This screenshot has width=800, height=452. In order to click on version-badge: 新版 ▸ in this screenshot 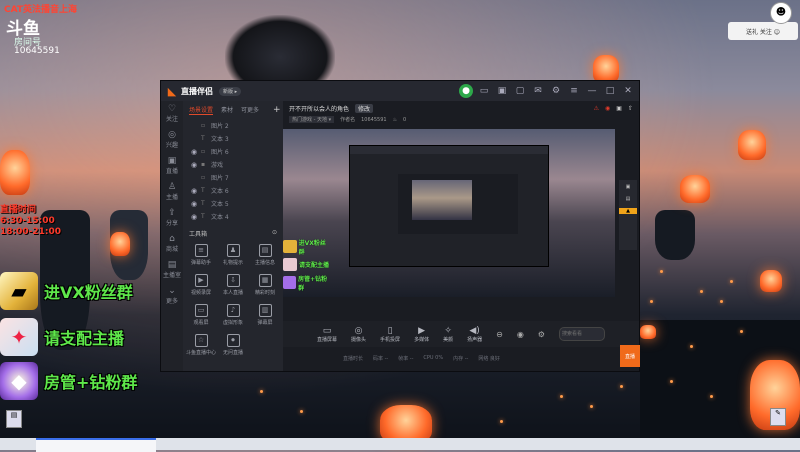, I will do `click(230, 91)`.